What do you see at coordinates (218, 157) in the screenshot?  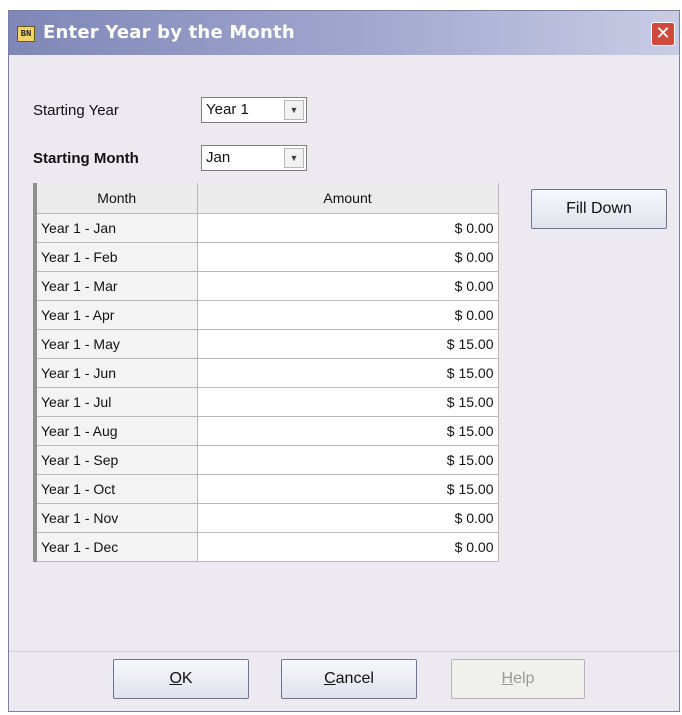 I see `starting-month-value: Jan` at bounding box center [218, 157].